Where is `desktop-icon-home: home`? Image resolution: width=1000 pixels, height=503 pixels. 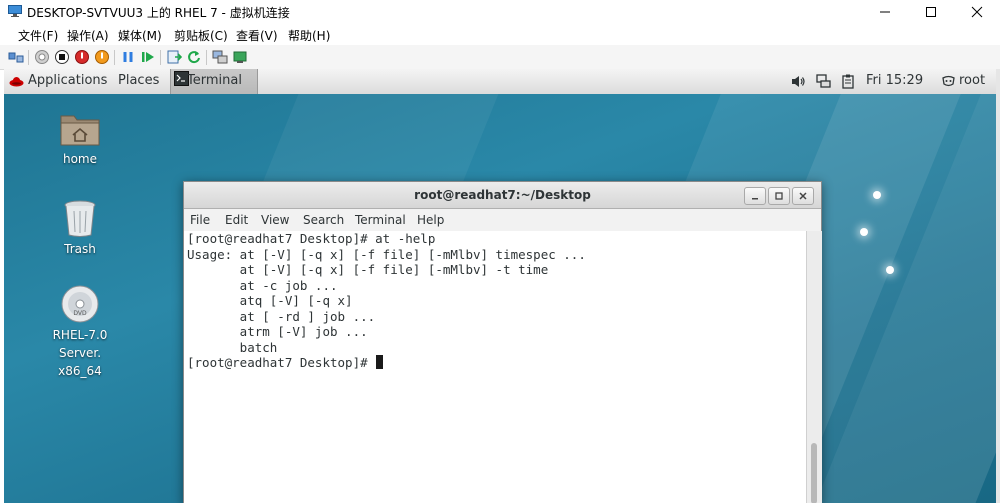 desktop-icon-home: home is located at coordinates (80, 139).